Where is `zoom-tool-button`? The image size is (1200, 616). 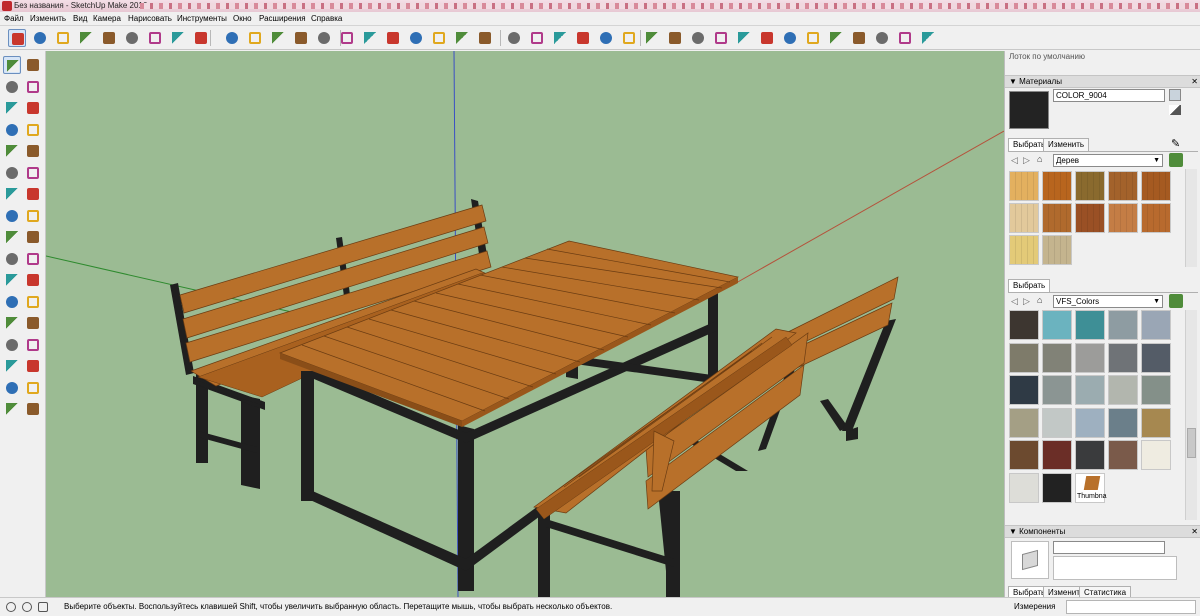
zoom-tool-button is located at coordinates (12, 345).